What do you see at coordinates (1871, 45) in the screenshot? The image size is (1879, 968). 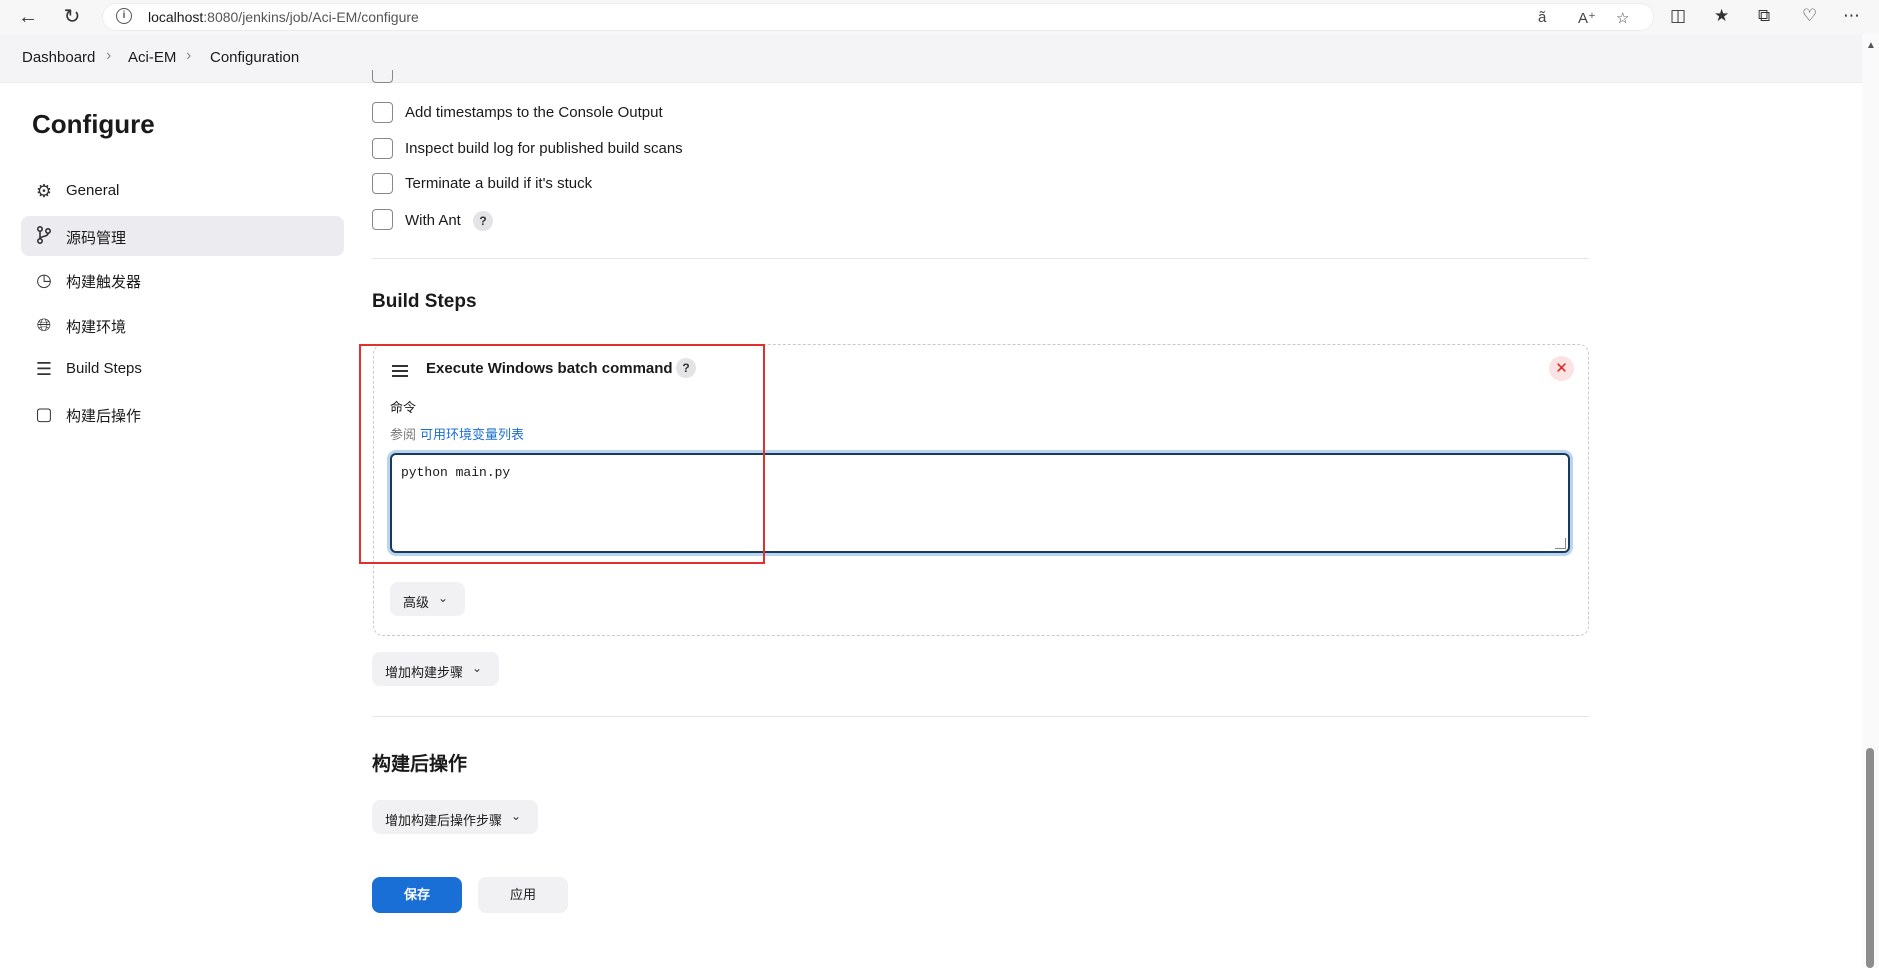 I see `scroll-up-arrow-icon: ▲` at bounding box center [1871, 45].